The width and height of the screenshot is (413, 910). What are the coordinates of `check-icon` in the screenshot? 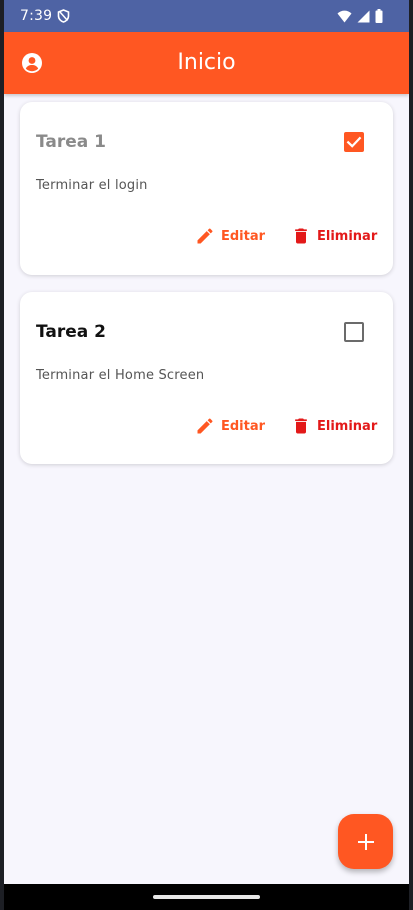 It's located at (354, 142).